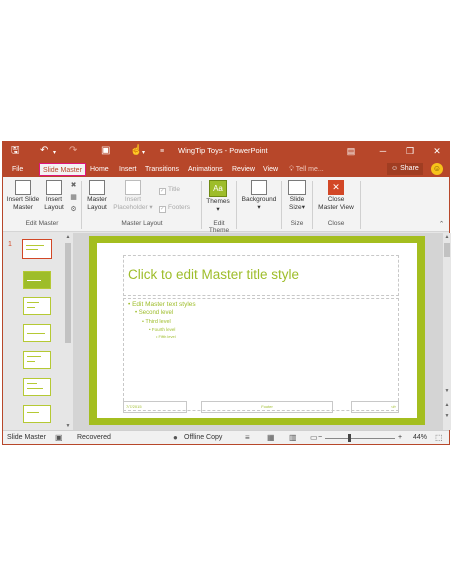 This screenshot has width=452, height=584. Describe the element at coordinates (336, 207) in the screenshot. I see `close-master-view-line2: Master View` at that location.